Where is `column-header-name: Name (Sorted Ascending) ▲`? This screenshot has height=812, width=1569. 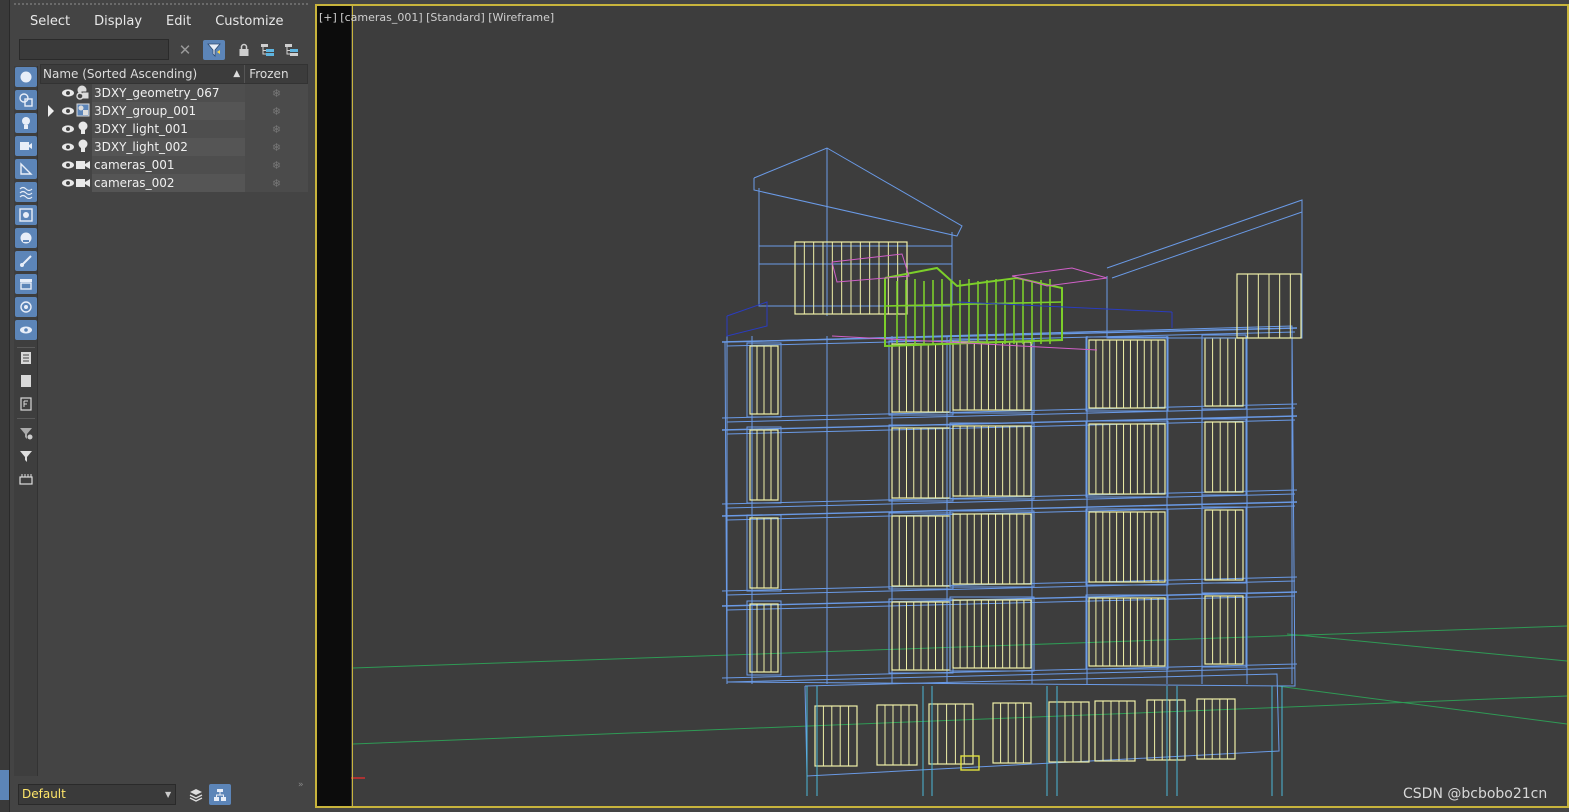 column-header-name: Name (Sorted Ascending) ▲ is located at coordinates (143, 74).